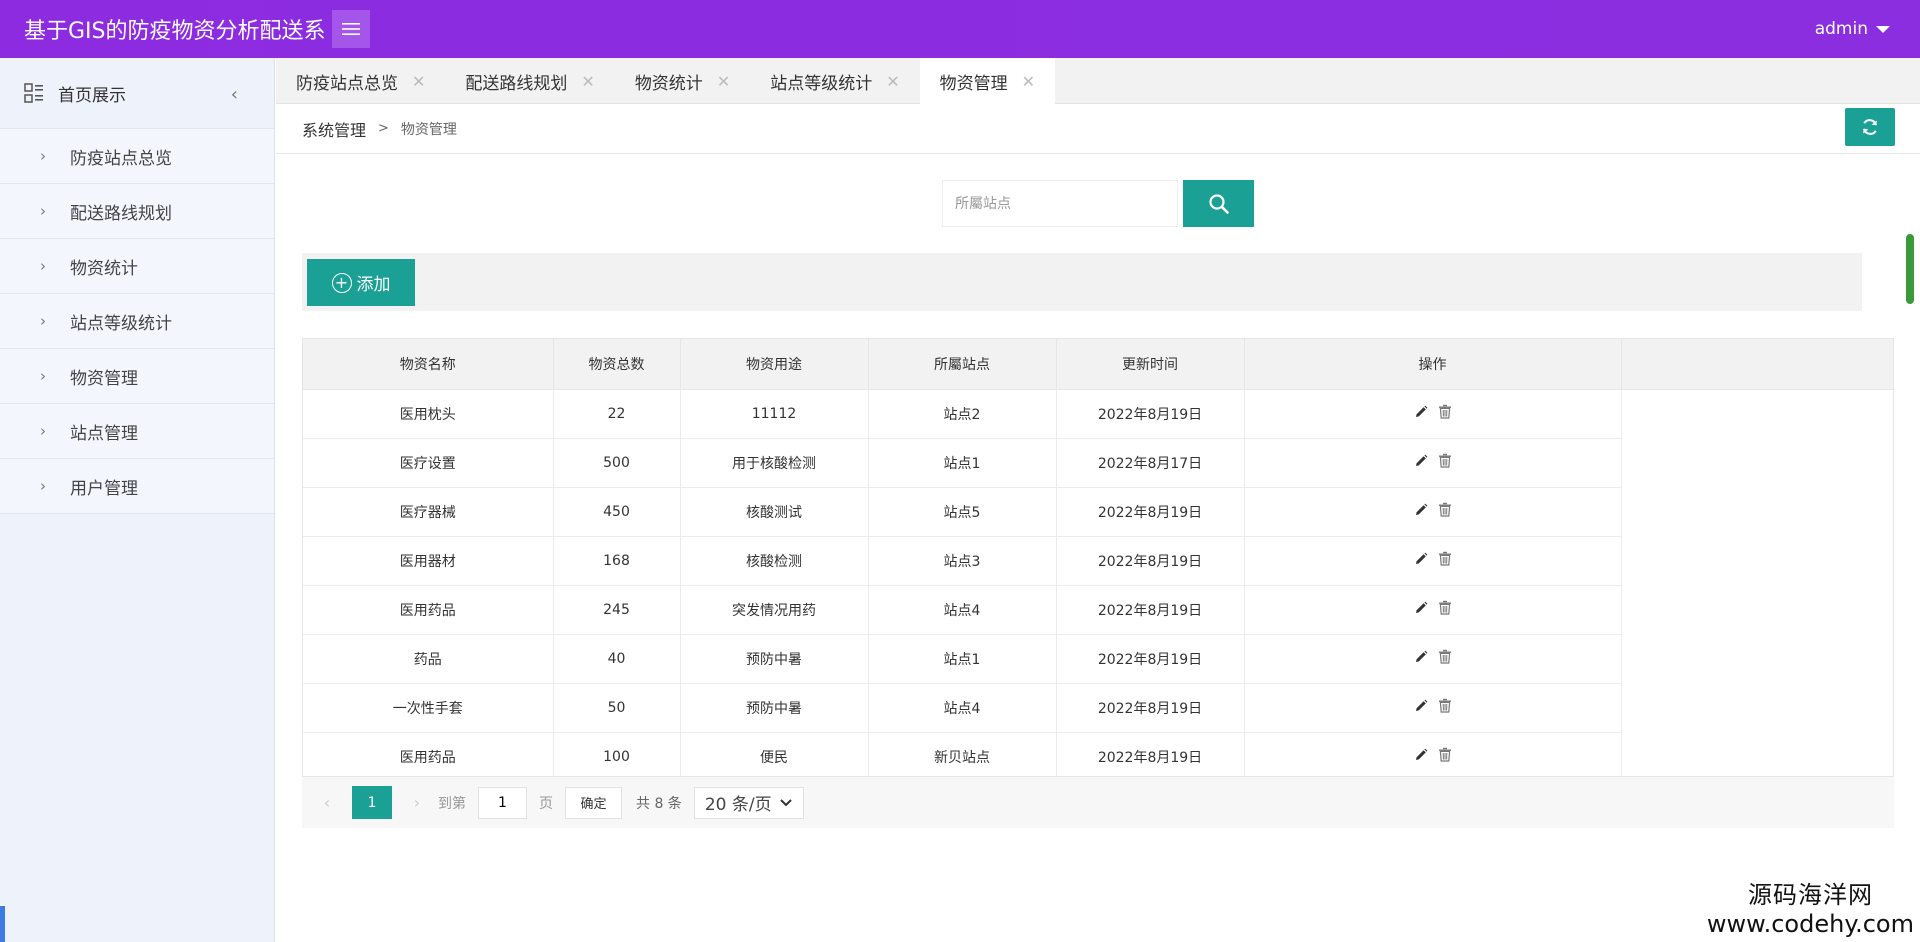 The image size is (1920, 942). I want to click on refresh-button, so click(1870, 127).